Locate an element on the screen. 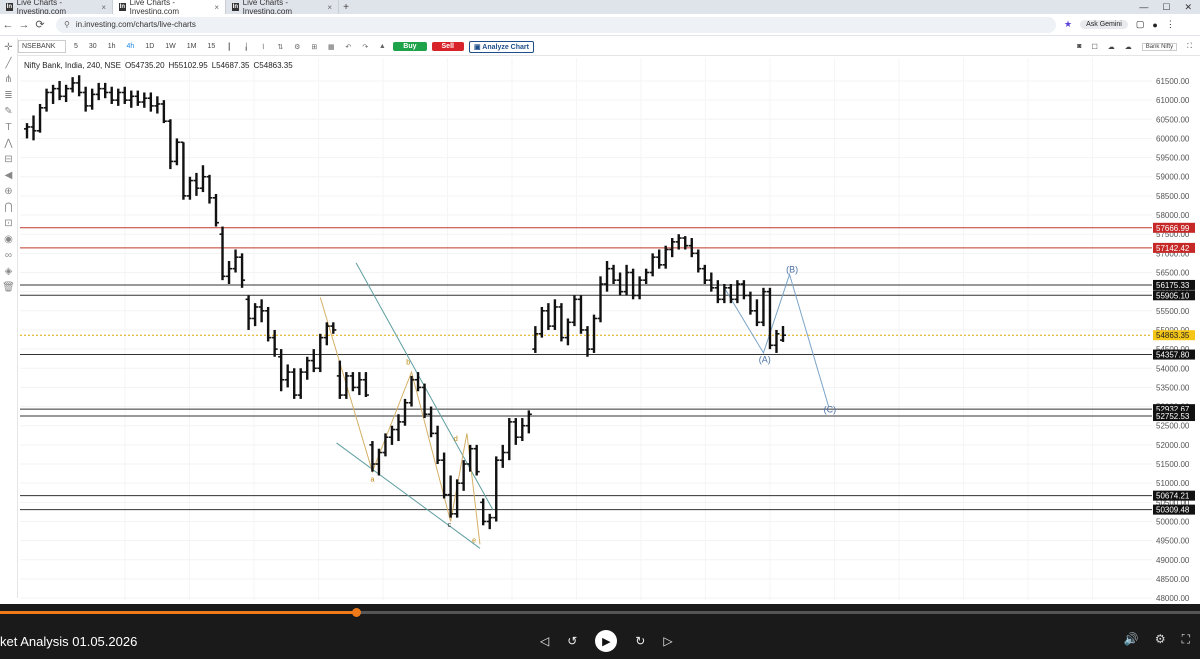 The width and height of the screenshot is (1200, 659). skip-back-icon: ◁ is located at coordinates (544, 641).